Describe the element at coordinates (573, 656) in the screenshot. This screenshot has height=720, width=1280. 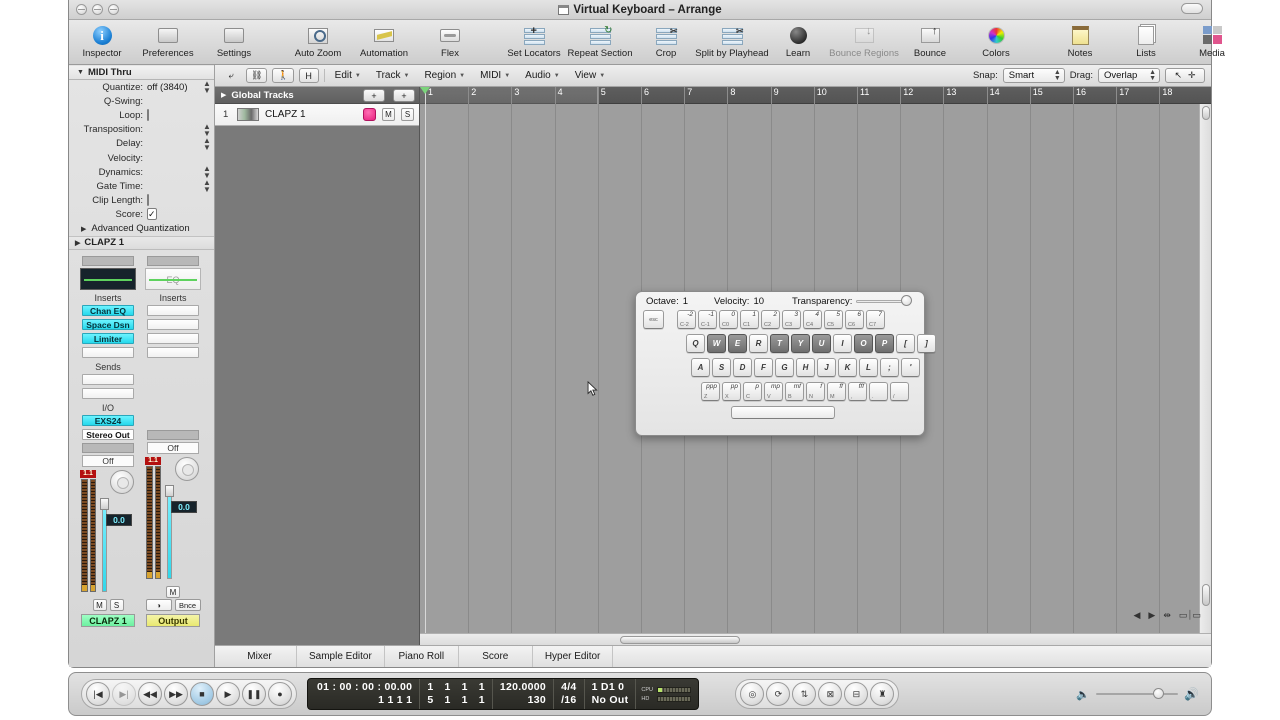
I see `tab-hyper-editor: Hyper Editor` at that location.